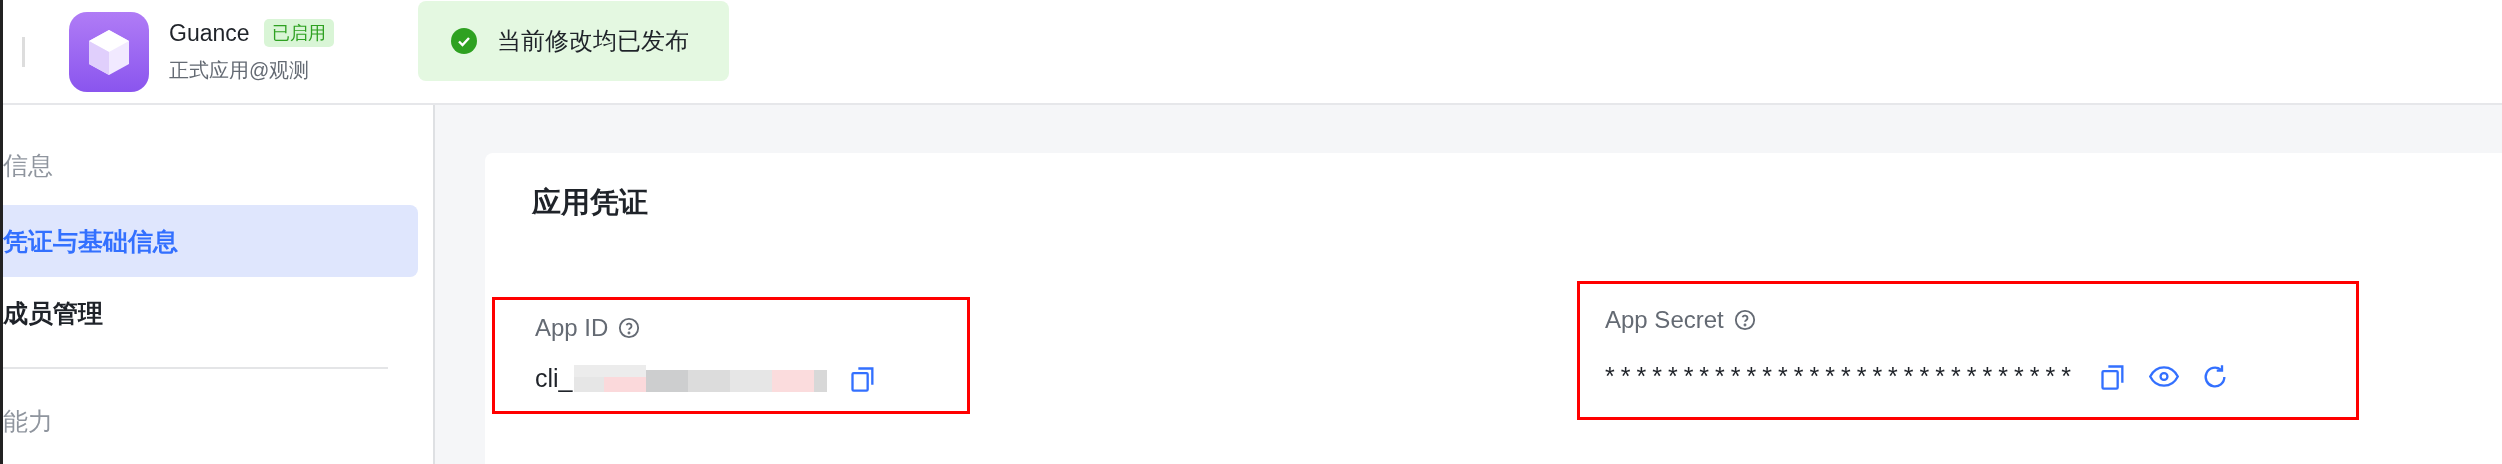  What do you see at coordinates (590, 202) in the screenshot?
I see `card-title: 应用凭证` at bounding box center [590, 202].